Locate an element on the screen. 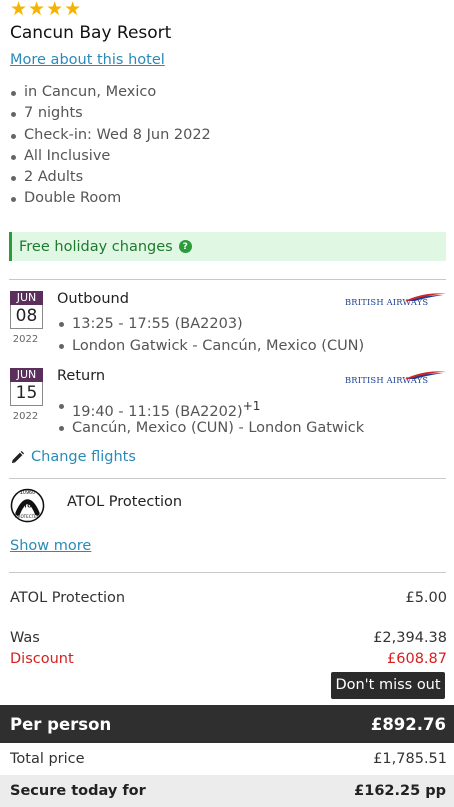 The width and height of the screenshot is (454, 807). discount-label: Discount is located at coordinates (42, 659).